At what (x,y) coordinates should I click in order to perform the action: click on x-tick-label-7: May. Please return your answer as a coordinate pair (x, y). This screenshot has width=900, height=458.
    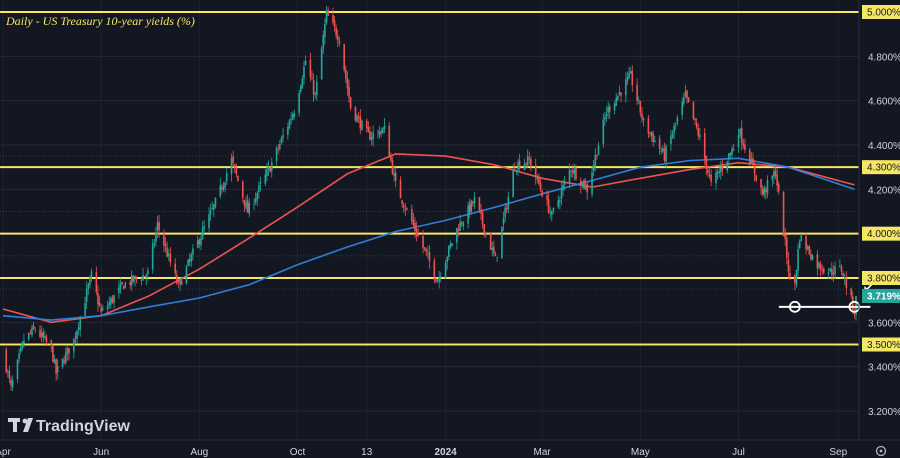
    Looking at the image, I should click on (640, 452).